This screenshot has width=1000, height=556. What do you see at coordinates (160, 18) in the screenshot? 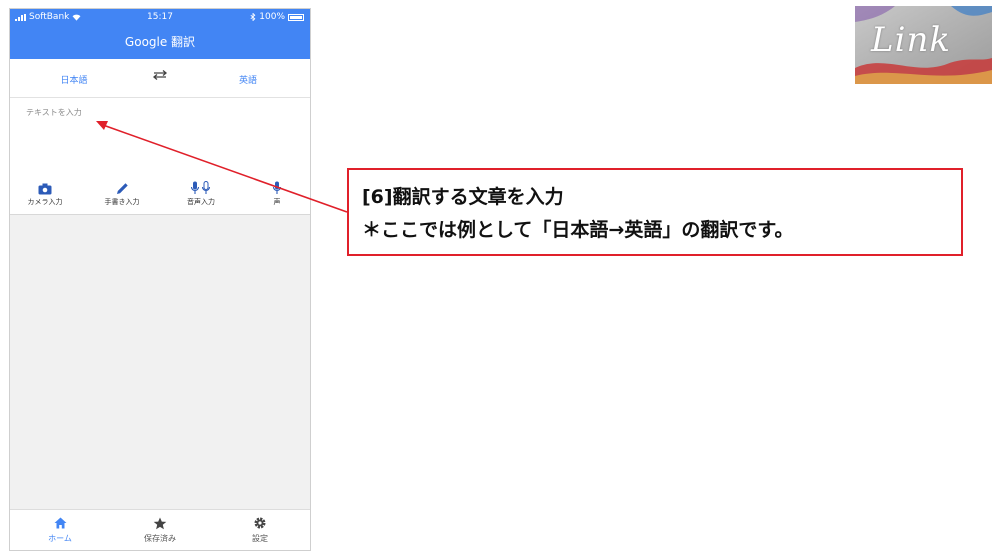
I see `status-bar: SoftBank 15:17 100%` at bounding box center [160, 18].